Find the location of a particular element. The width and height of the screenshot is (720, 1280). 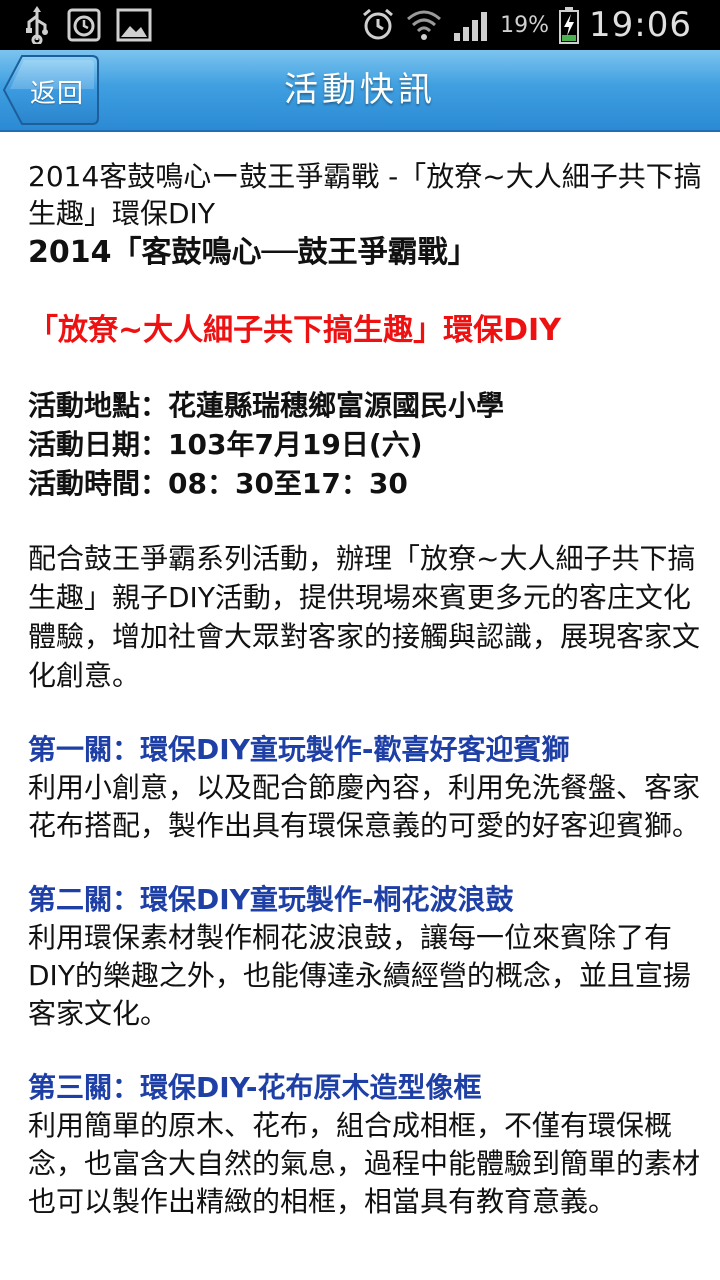

event-date: 活動日期：103年7月19日(六) is located at coordinates (225, 444).